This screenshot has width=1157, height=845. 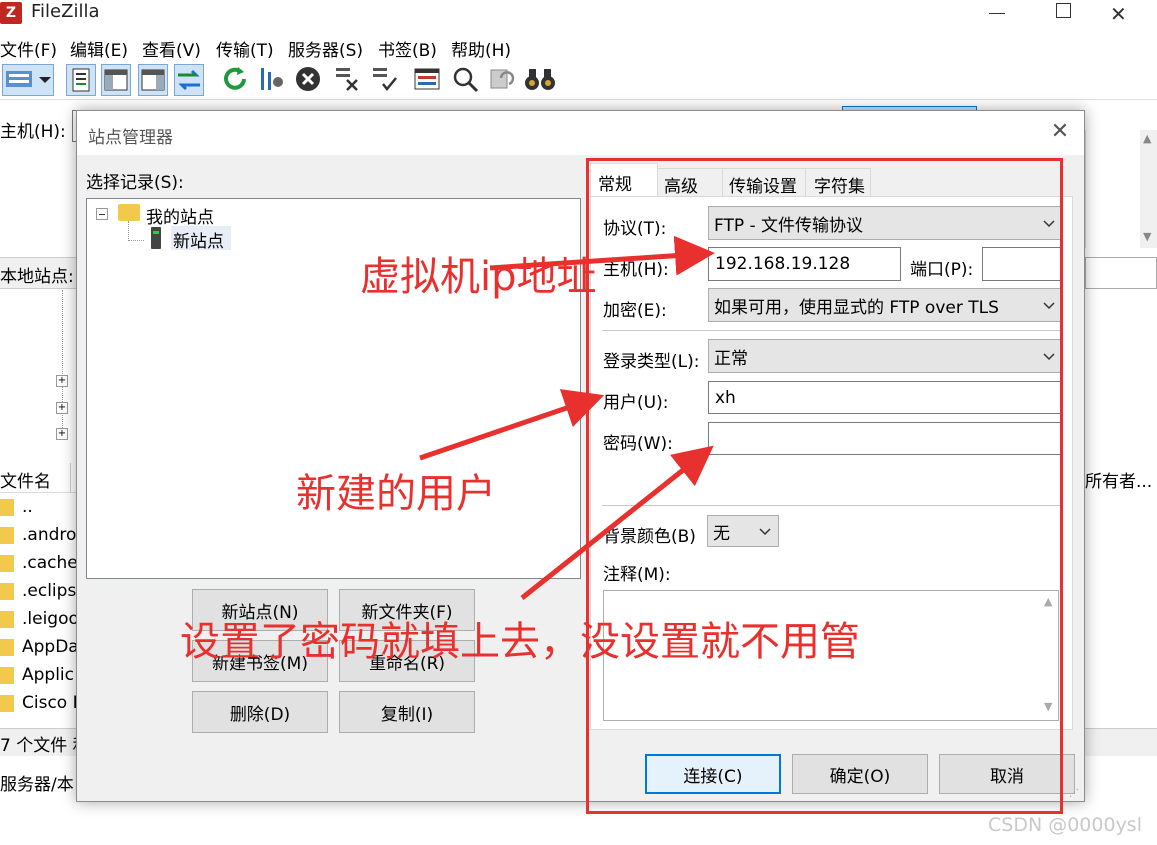 What do you see at coordinates (617, 522) in the screenshot?
I see `arrow-to-password` at bounding box center [617, 522].